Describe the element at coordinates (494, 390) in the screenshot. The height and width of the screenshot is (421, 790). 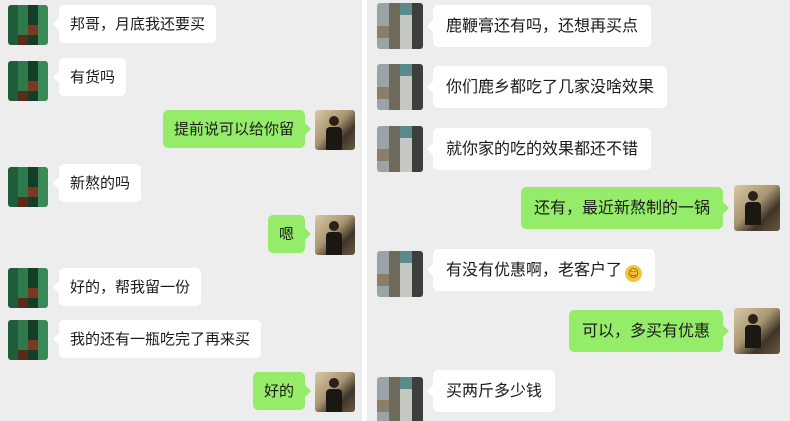
I see `message-text: 买两斤多少钱` at that location.